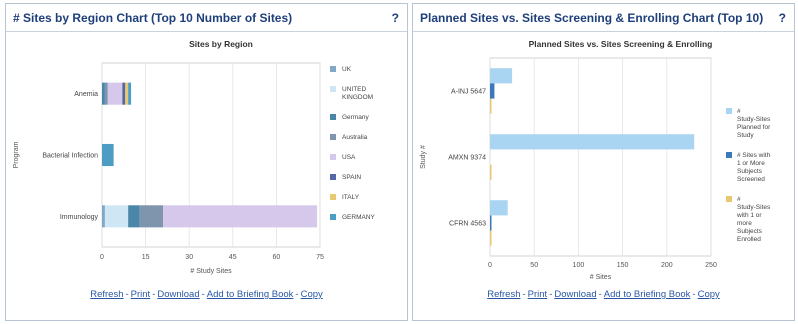 This screenshot has height=324, width=798. Describe the element at coordinates (333, 89) in the screenshot. I see `legend-swatch-united-kingdom` at that location.